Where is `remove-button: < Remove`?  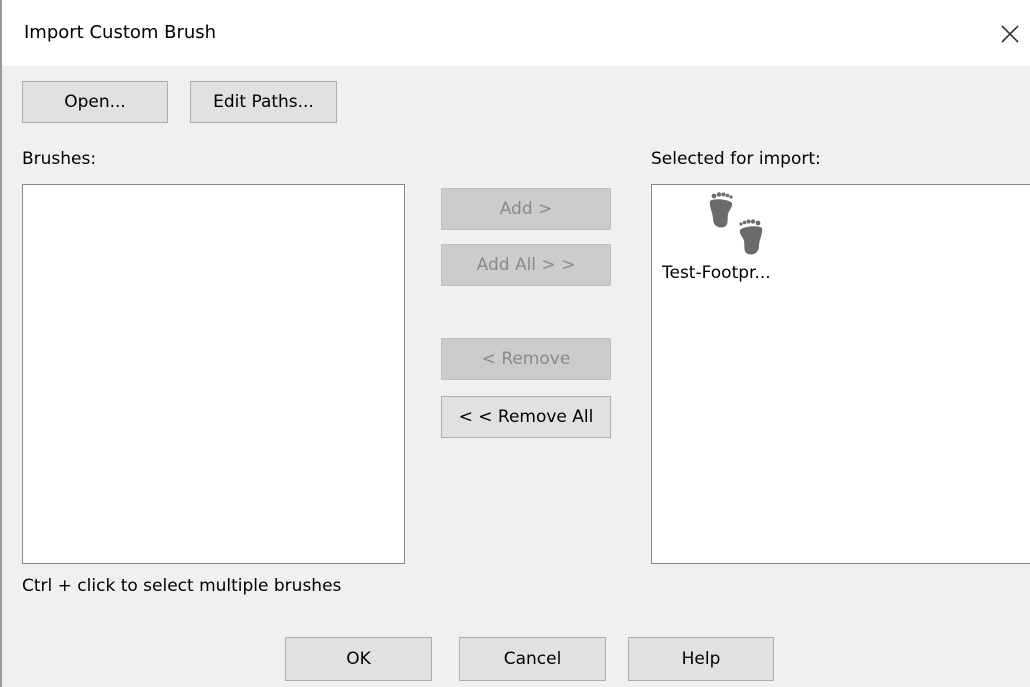 remove-button: < Remove is located at coordinates (526, 359).